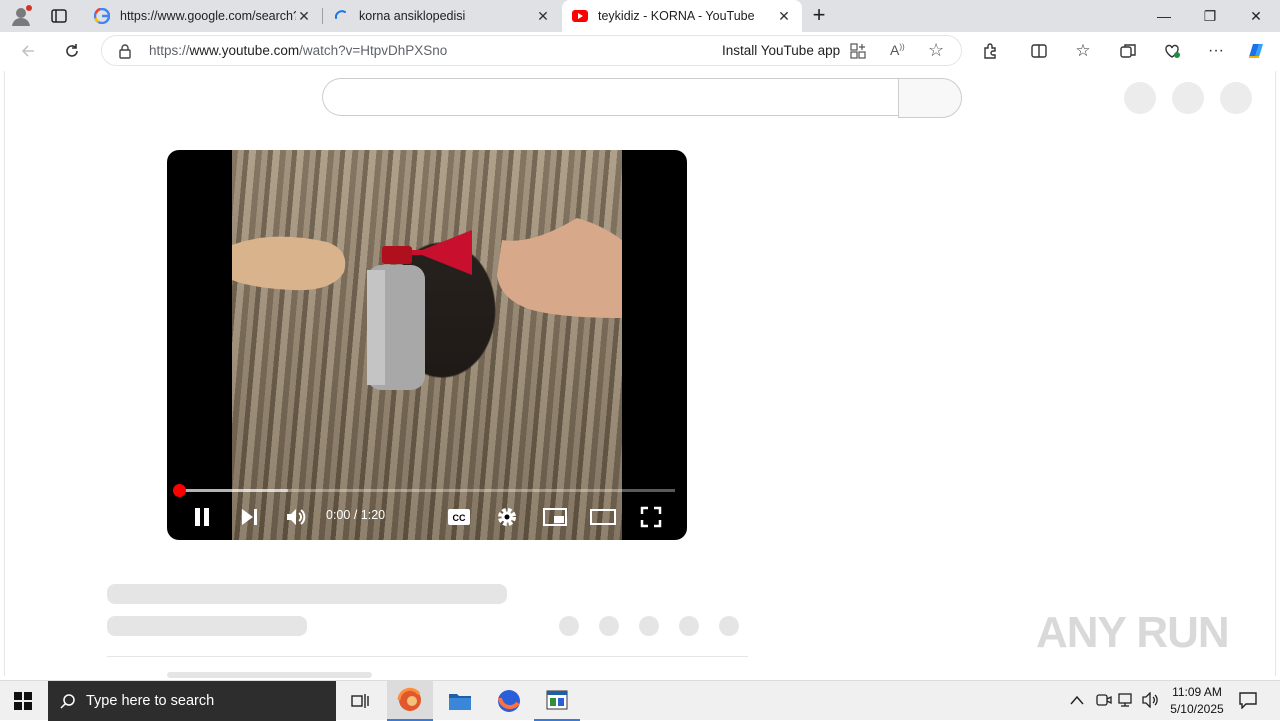  I want to click on search-input, so click(610, 97).